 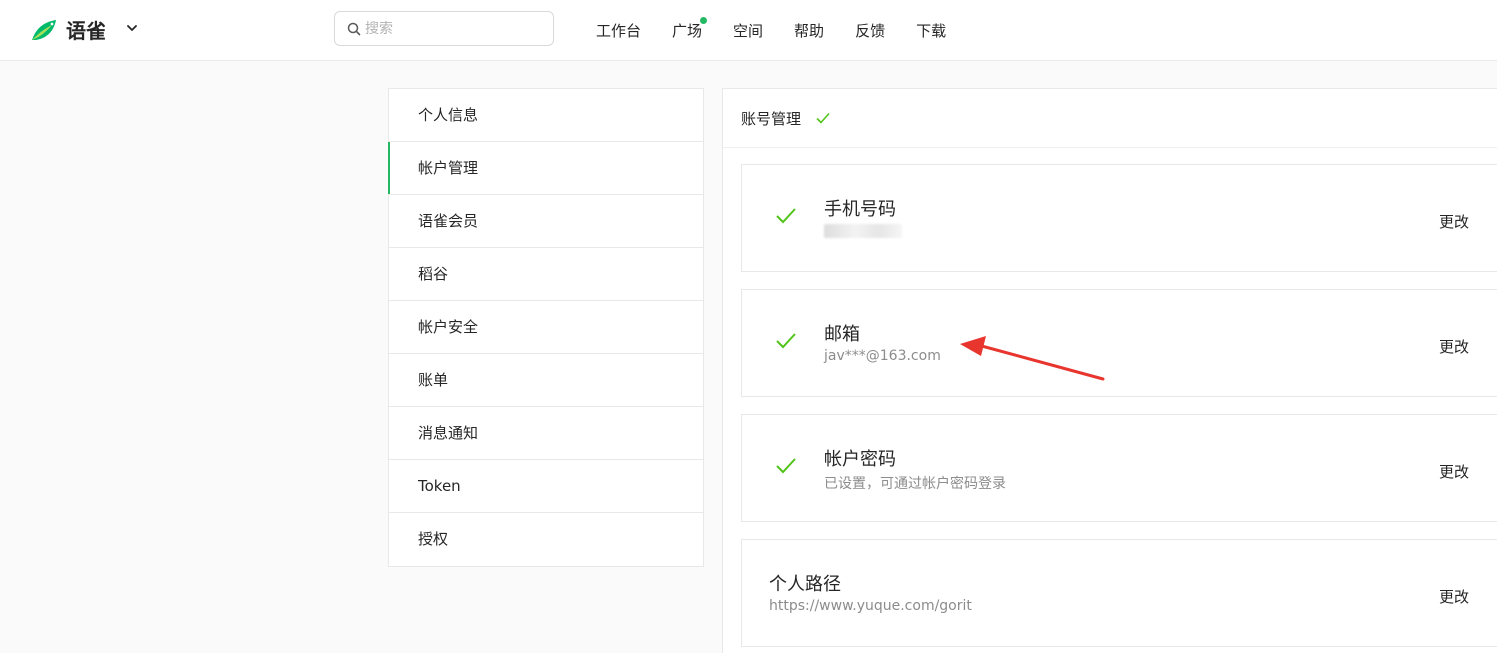 What do you see at coordinates (354, 28) in the screenshot?
I see `search-icon` at bounding box center [354, 28].